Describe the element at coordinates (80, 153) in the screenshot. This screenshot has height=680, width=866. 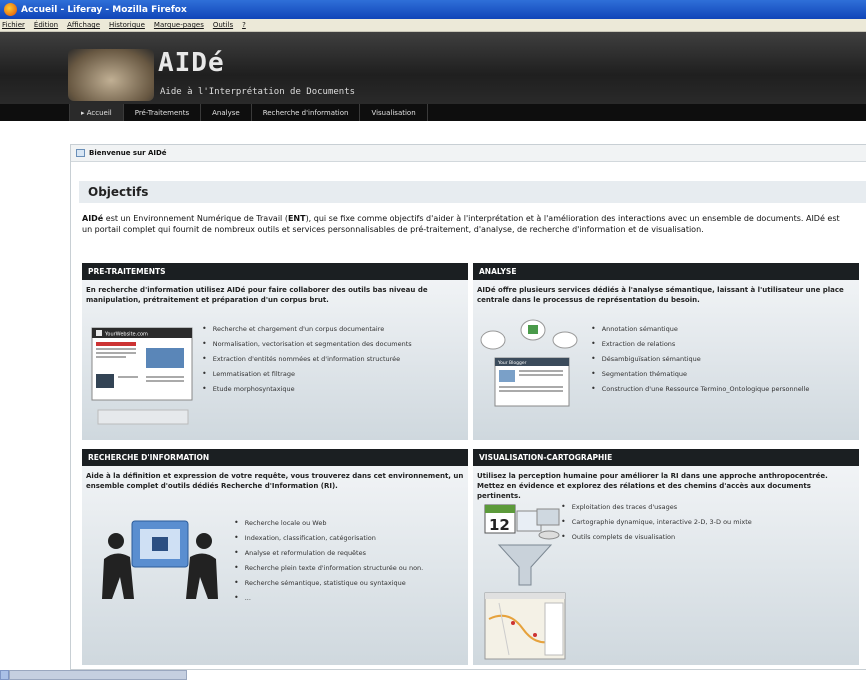
I see `portlet-icon` at that location.